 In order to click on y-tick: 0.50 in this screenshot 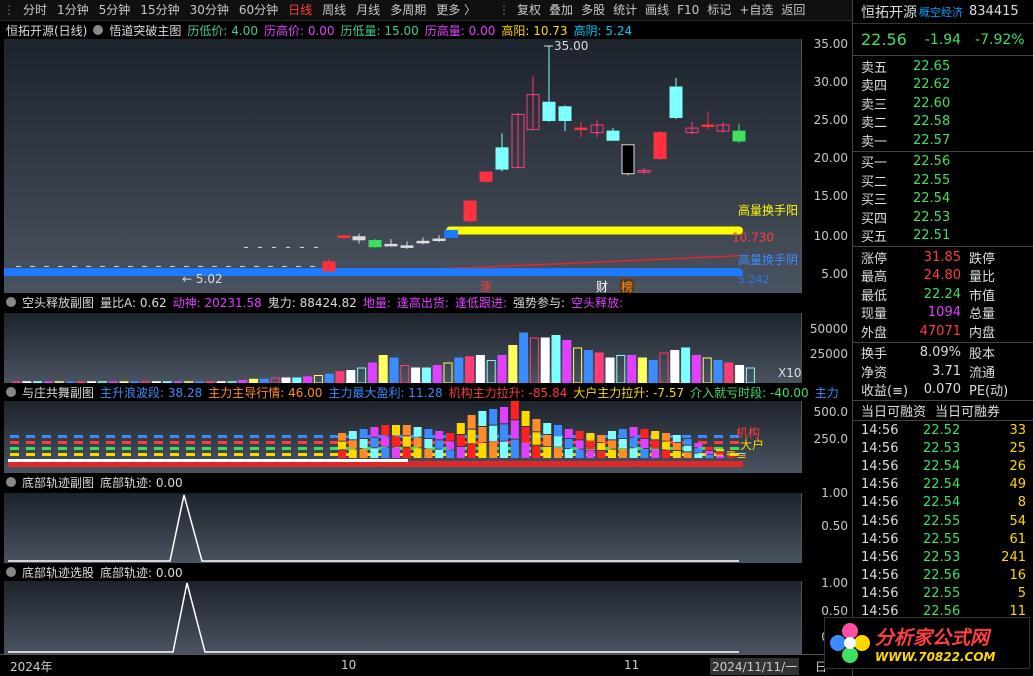, I will do `click(834, 526)`.